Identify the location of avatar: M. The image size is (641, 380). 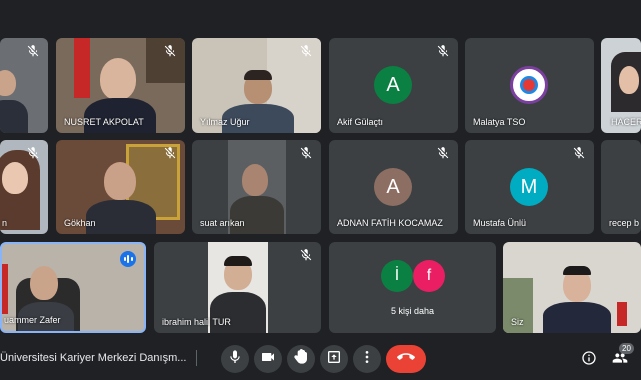
(529, 187).